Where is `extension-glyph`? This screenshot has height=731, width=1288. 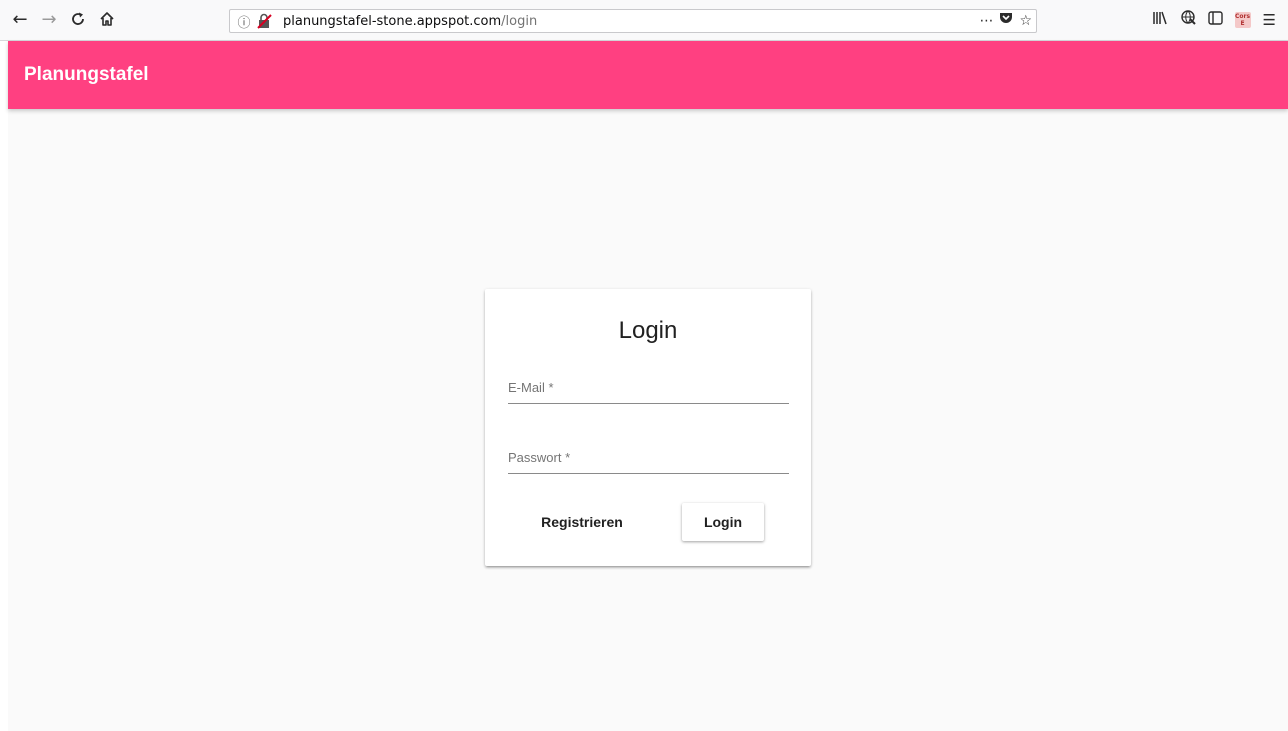
extension-glyph is located at coordinates (1188, 17).